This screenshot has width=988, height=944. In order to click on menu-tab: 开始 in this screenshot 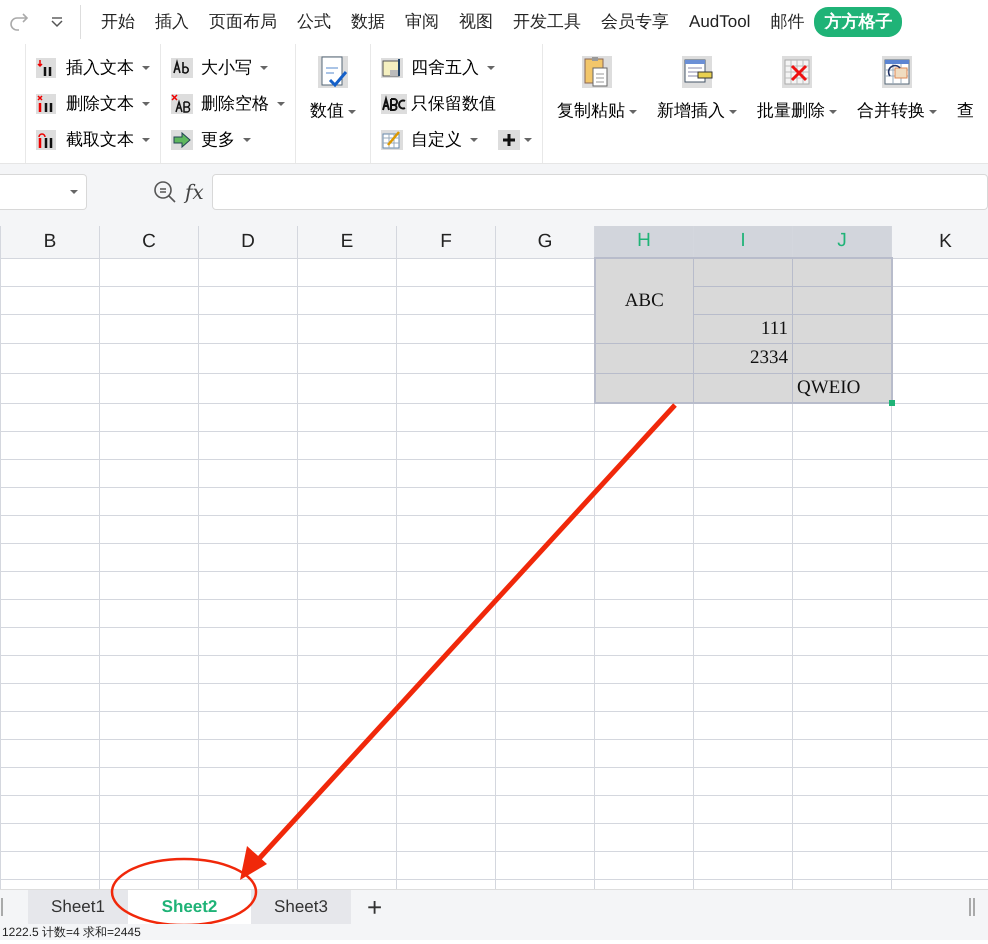, I will do `click(118, 22)`.